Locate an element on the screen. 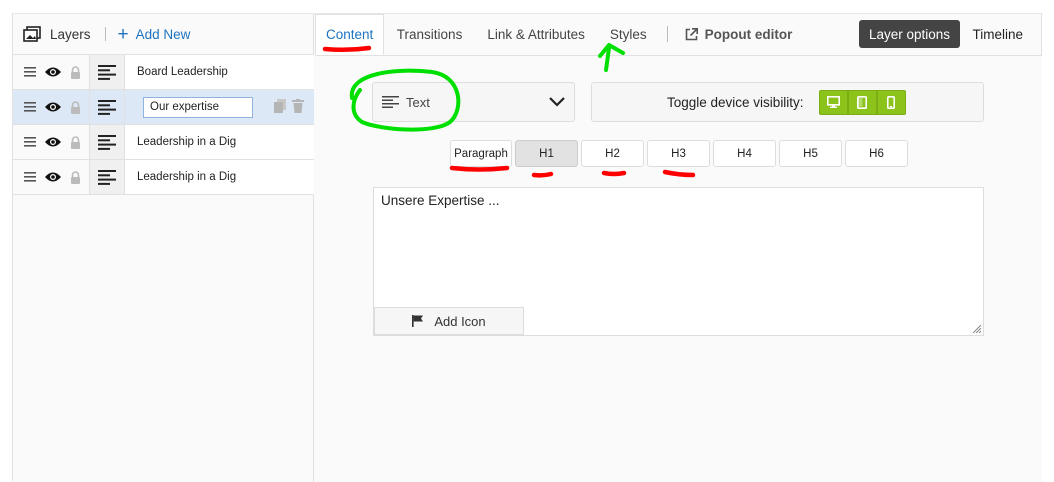 The height and width of the screenshot is (482, 1054). layer-name: Board Leadership is located at coordinates (219, 72).